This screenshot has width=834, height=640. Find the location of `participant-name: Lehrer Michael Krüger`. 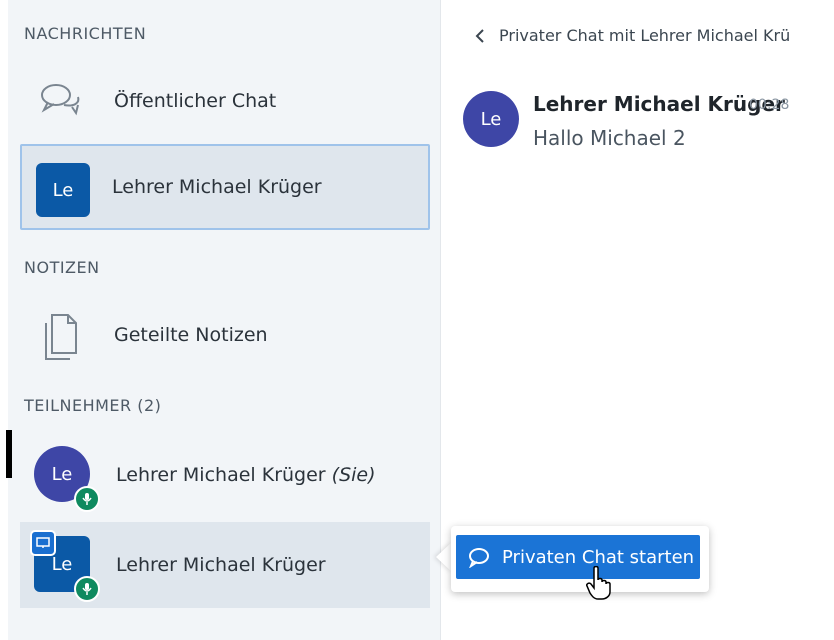

participant-name: Lehrer Michael Krüger is located at coordinates (221, 565).